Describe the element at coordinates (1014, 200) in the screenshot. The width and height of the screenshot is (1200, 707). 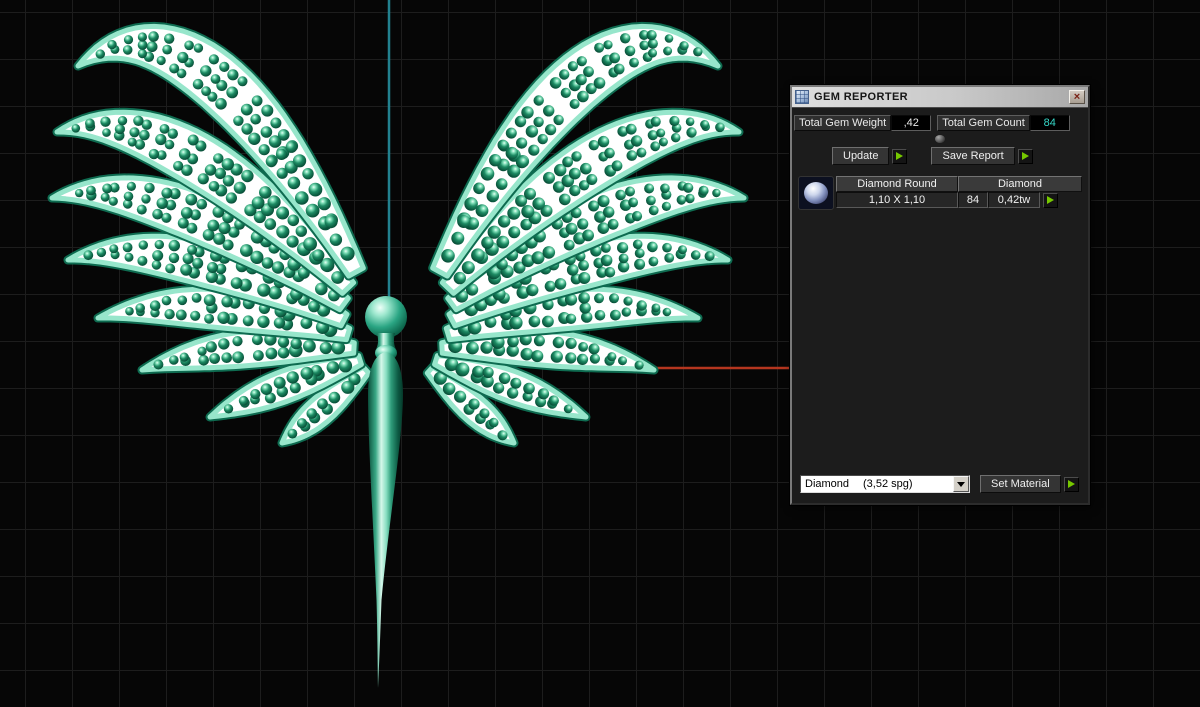
I see `gem-weight-cell: 0,42tw` at that location.